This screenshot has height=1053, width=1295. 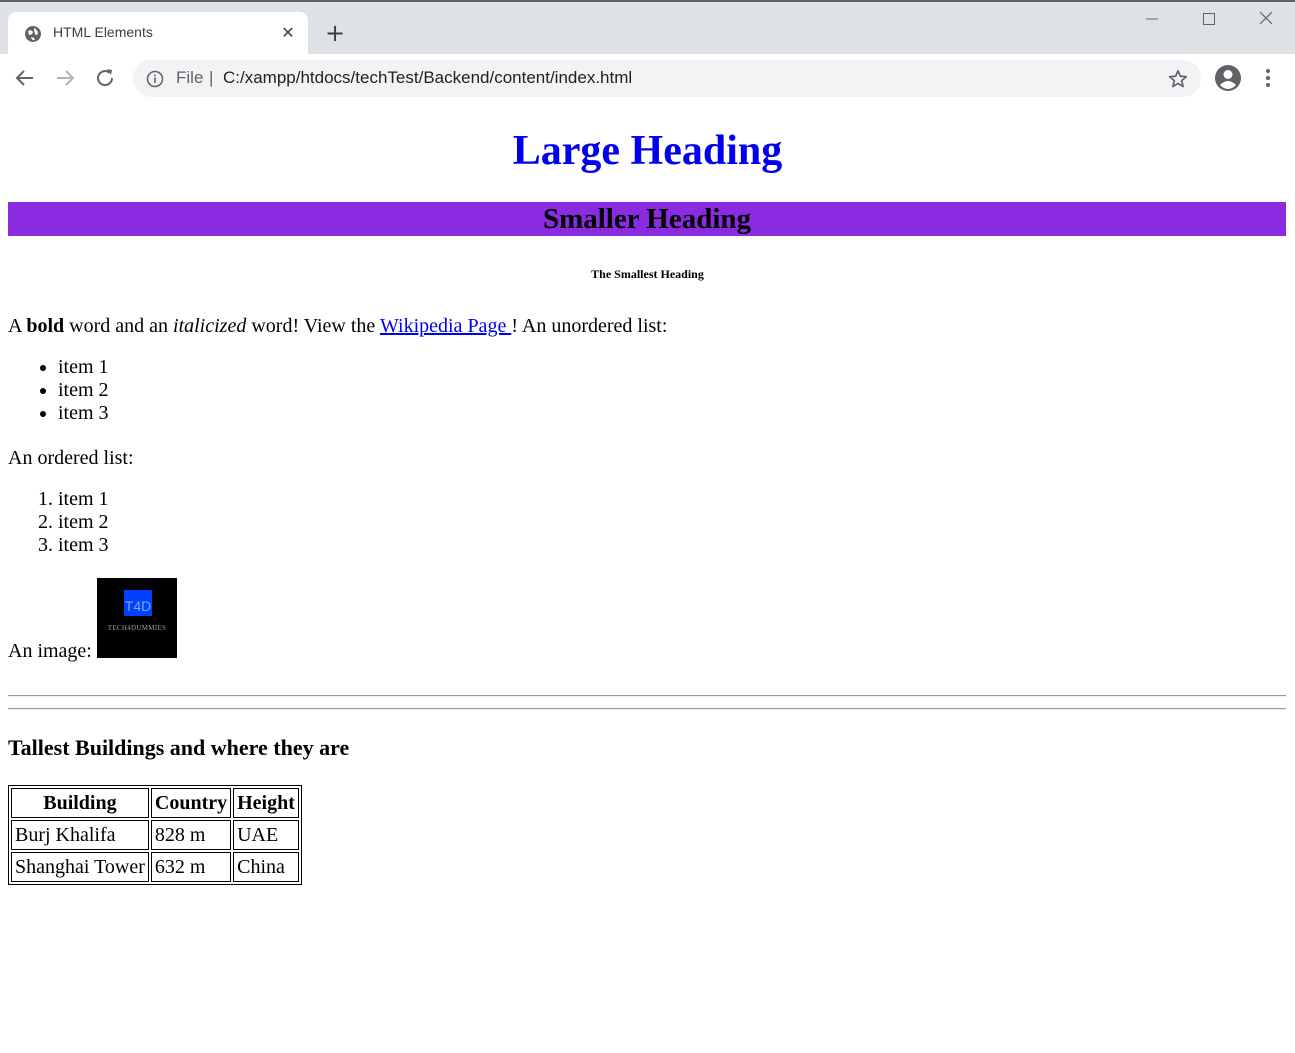 I want to click on para-text-4: ! An unordered list:, so click(x=589, y=326).